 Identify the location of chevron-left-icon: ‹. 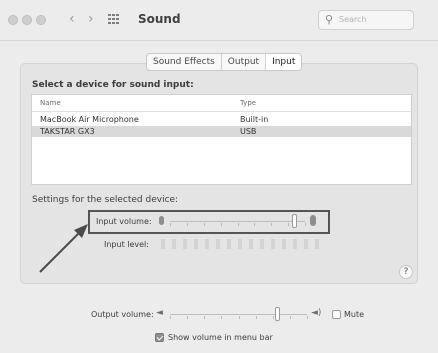
(72, 19).